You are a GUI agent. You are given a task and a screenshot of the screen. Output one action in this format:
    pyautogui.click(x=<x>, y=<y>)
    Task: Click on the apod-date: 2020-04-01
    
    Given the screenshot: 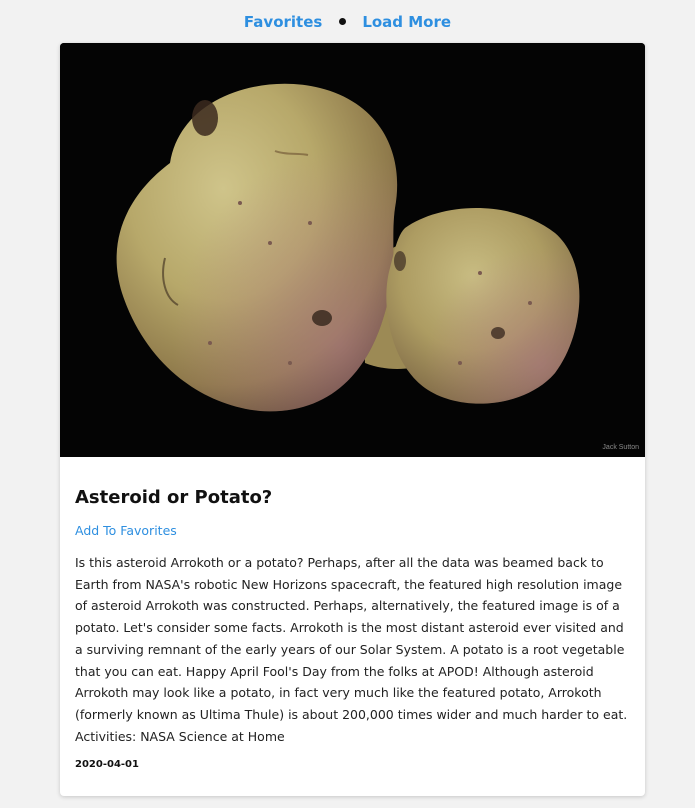 What is the action you would take?
    pyautogui.click(x=107, y=765)
    